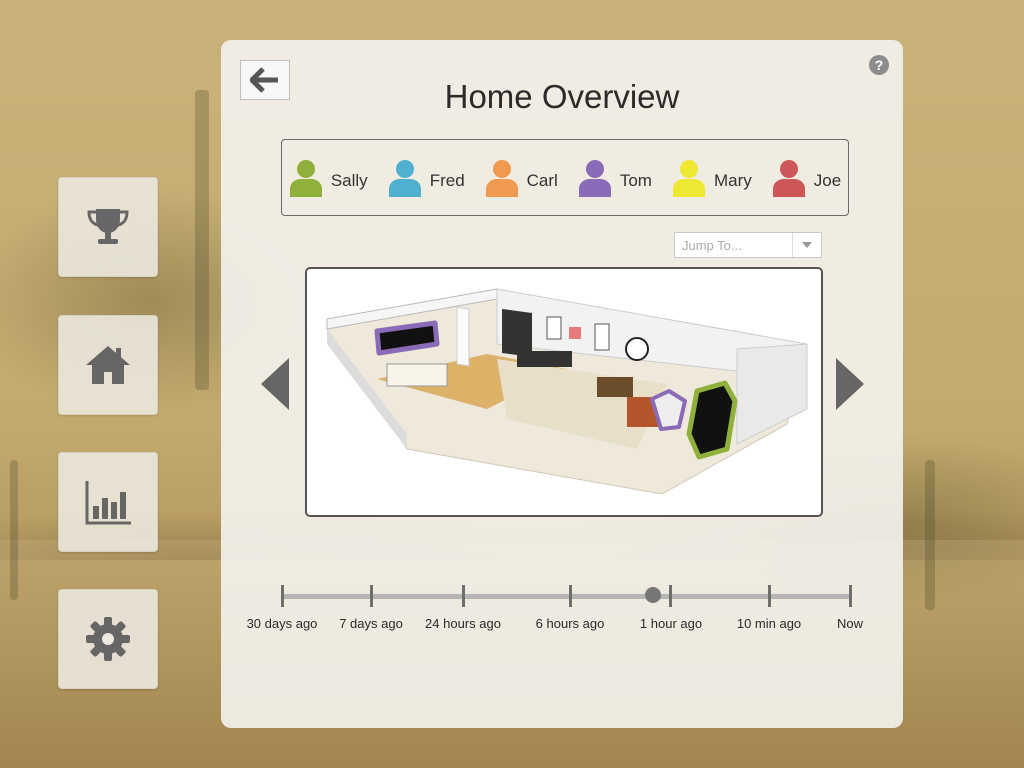  I want to click on next-arrow-icon, so click(849, 384).